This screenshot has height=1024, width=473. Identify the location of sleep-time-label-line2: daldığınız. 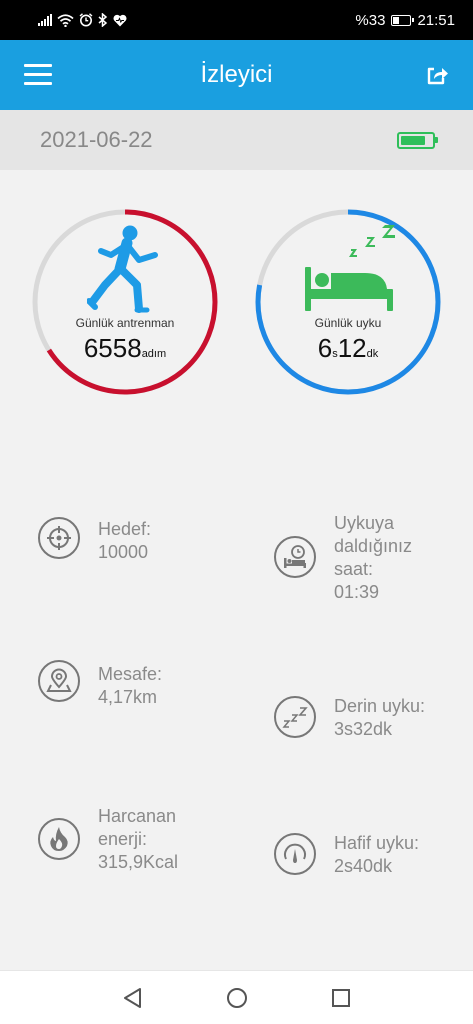
(373, 546).